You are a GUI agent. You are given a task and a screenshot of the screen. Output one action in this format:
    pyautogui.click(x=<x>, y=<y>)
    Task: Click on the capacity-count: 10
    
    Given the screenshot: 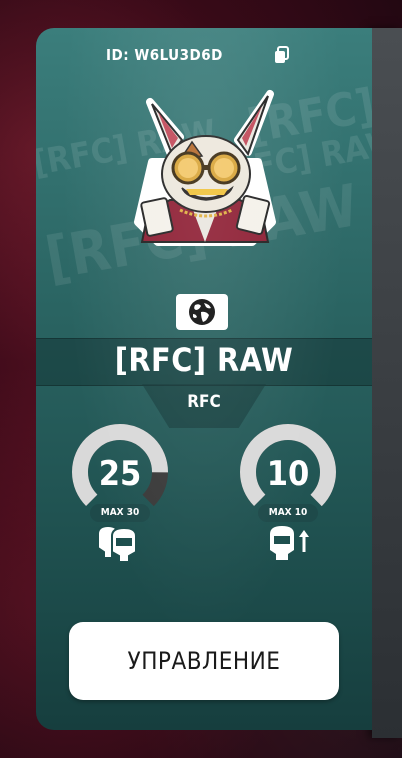 What is the action you would take?
    pyautogui.click(x=288, y=474)
    